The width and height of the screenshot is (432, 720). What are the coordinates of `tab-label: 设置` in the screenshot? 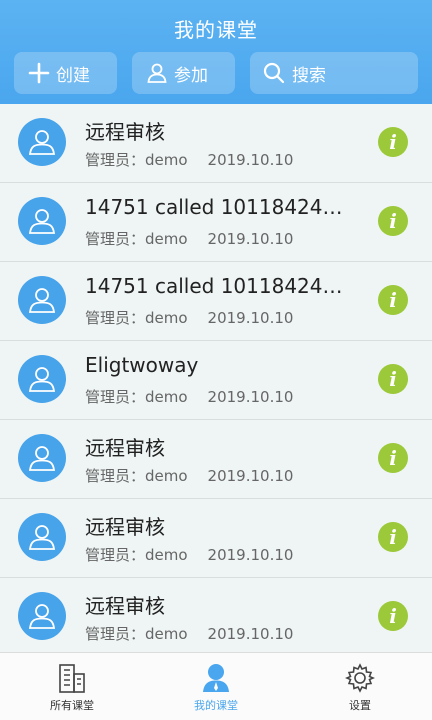 It's located at (360, 705).